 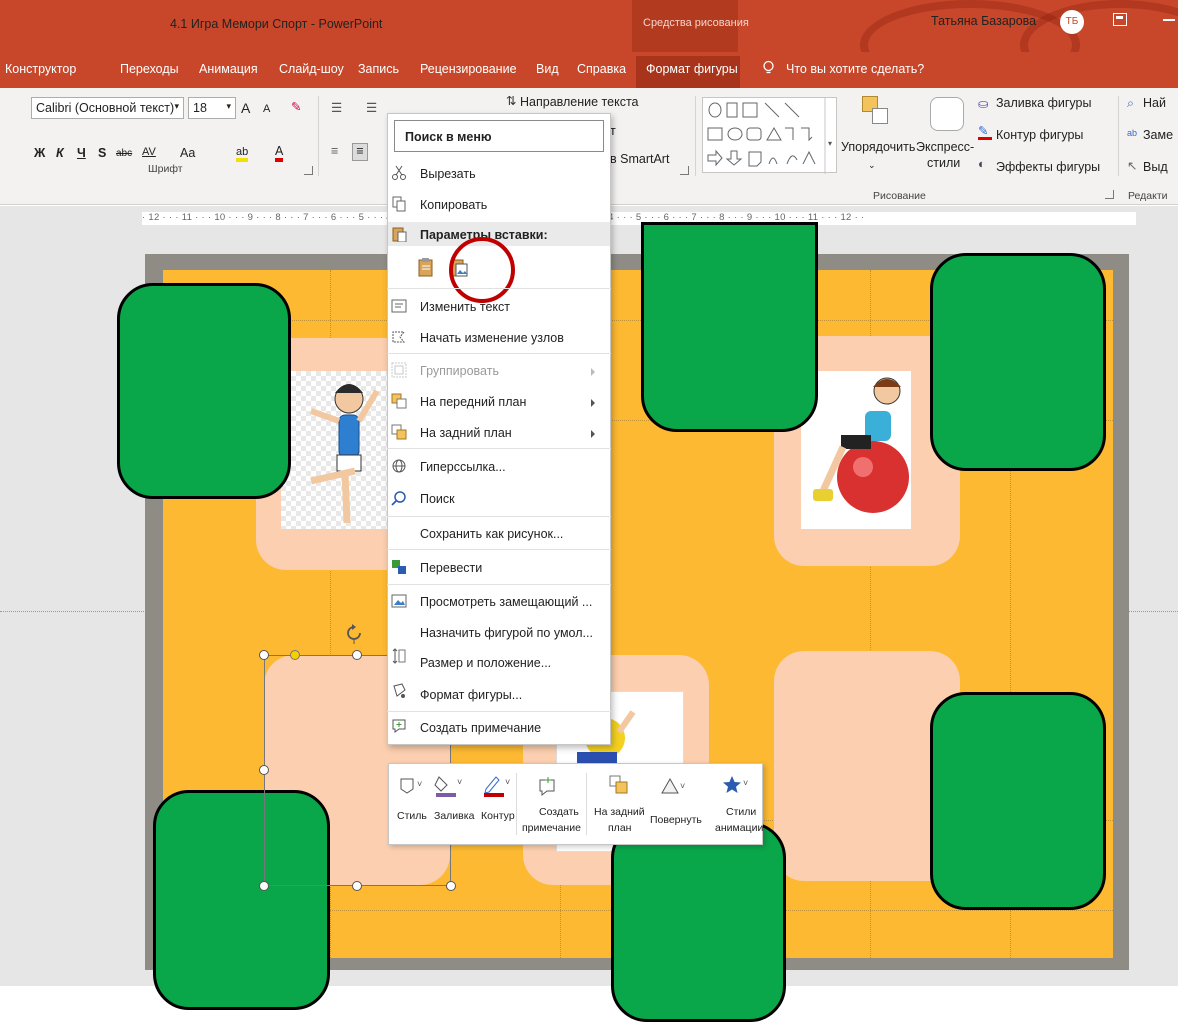 What do you see at coordinates (399, 370) in the screenshot?
I see `group-icon` at bounding box center [399, 370].